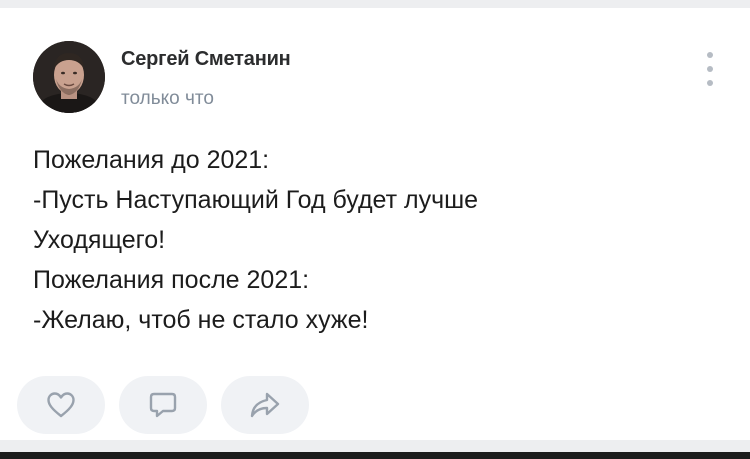  I want to click on like-button, so click(61, 405).